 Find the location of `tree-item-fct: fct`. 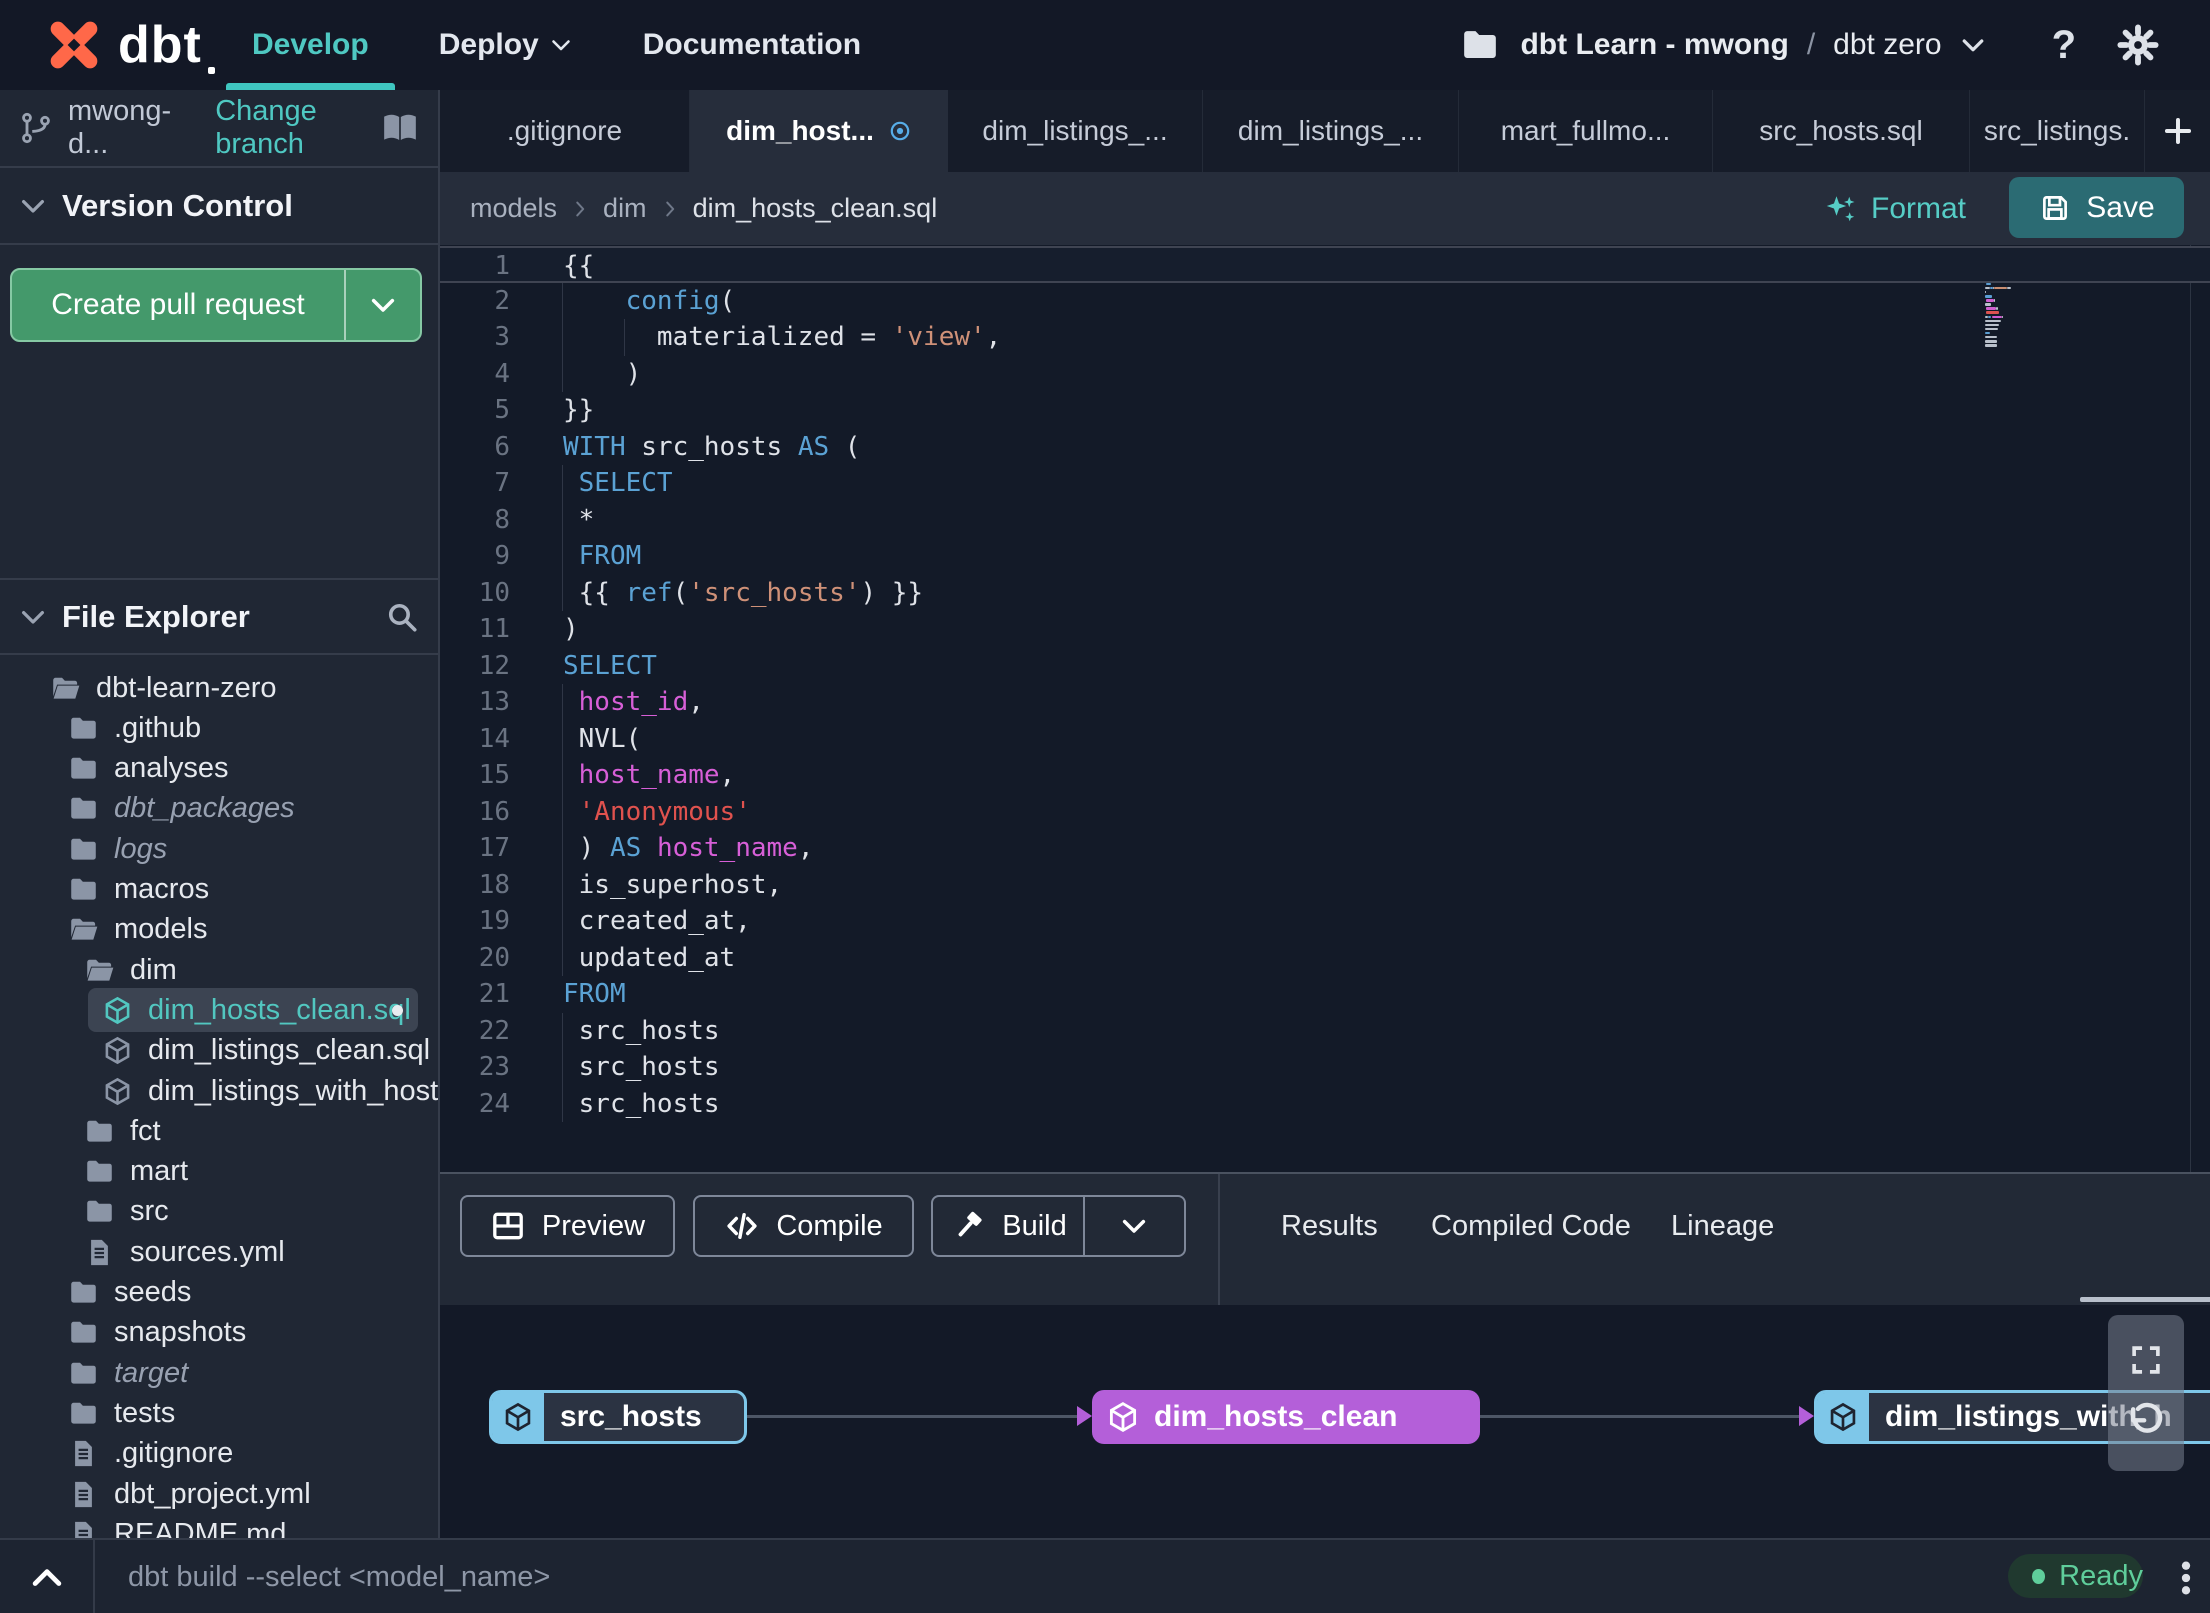

tree-item-fct: fct is located at coordinates (219, 1131).